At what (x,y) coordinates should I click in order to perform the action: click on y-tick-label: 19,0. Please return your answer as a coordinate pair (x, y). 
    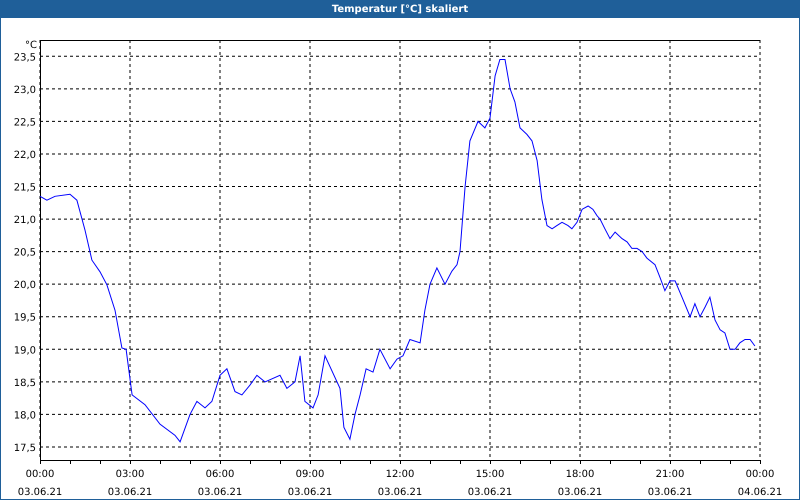
    Looking at the image, I should click on (25, 350).